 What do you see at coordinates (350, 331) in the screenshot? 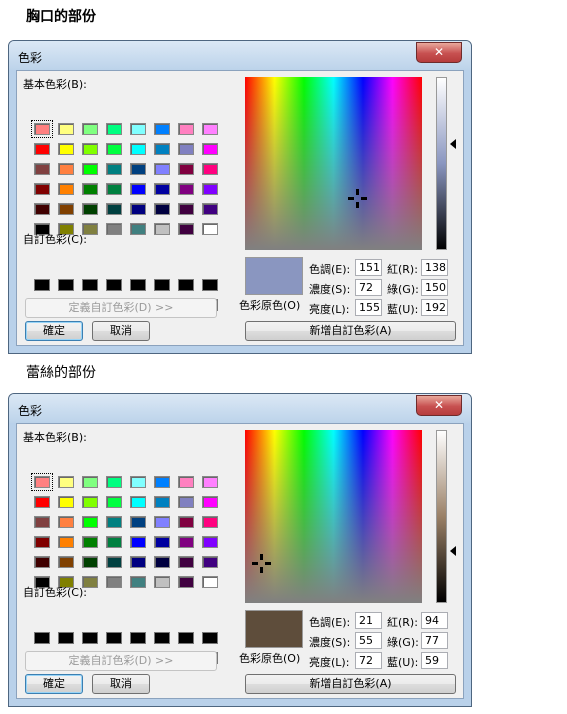
I see `add-custom-colors-button: 新增自訂色彩(A)` at bounding box center [350, 331].